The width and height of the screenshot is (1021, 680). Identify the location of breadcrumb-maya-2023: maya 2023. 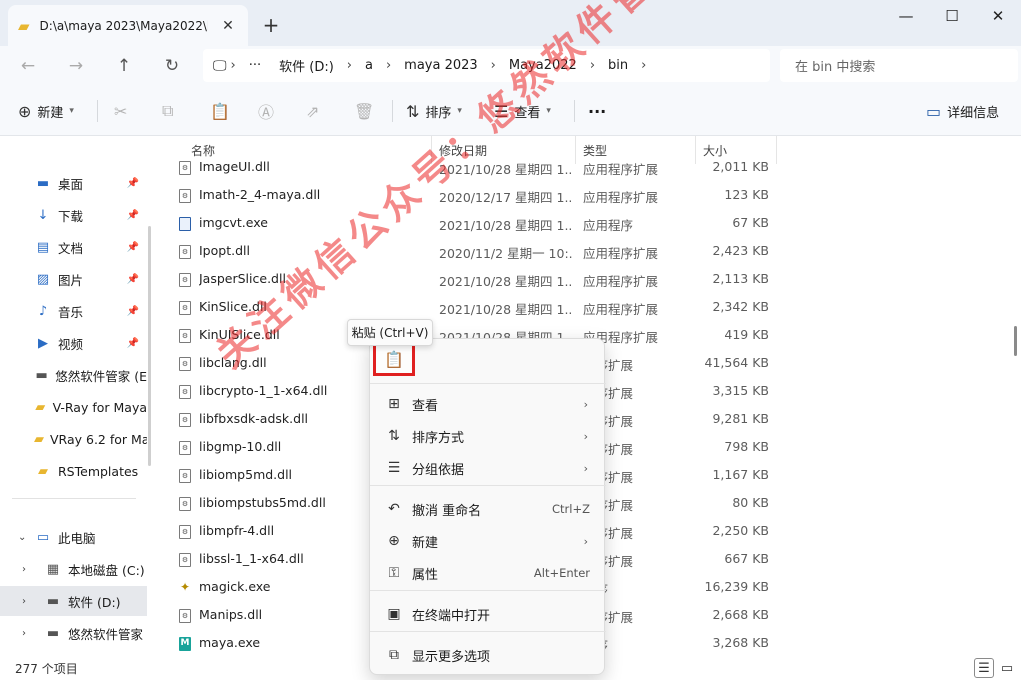
(441, 65).